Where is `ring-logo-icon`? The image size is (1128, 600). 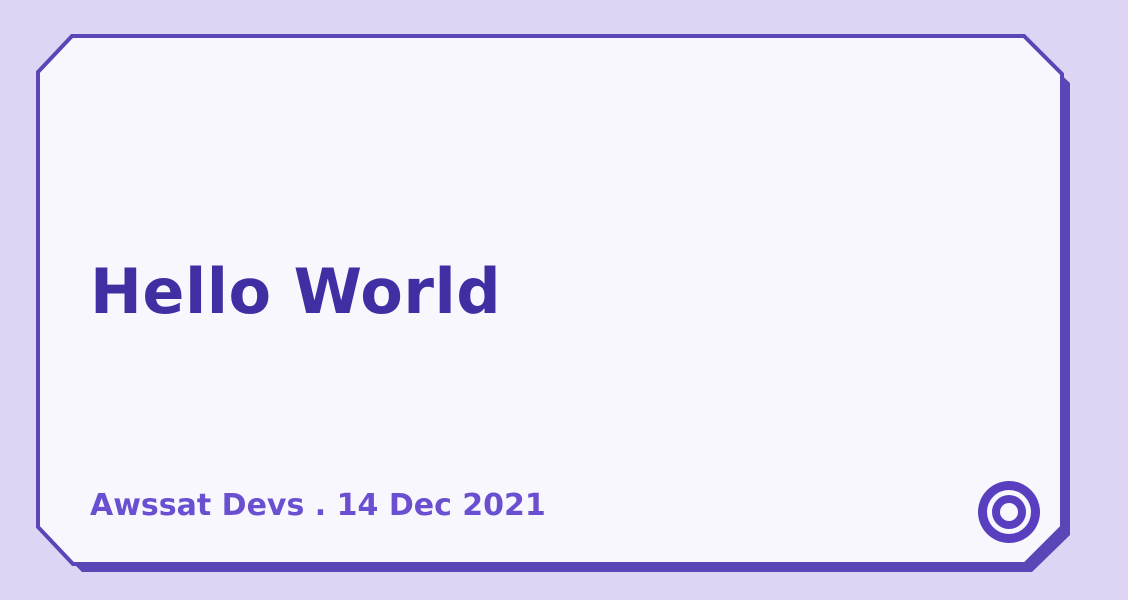 ring-logo-icon is located at coordinates (1009, 512).